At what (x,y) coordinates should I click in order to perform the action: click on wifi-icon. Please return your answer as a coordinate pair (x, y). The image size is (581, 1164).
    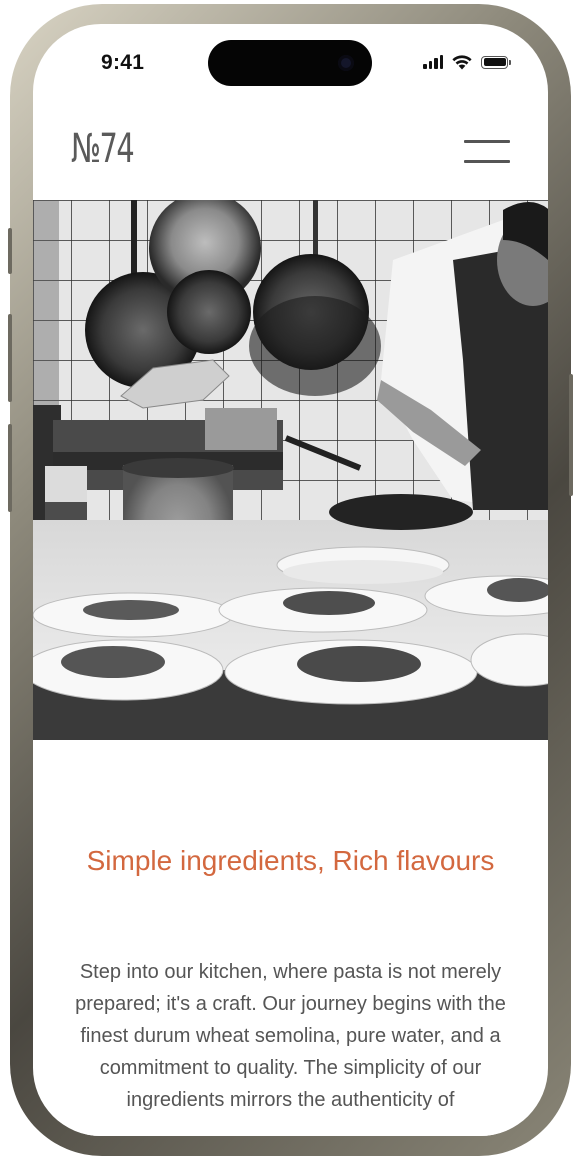
    Looking at the image, I should click on (462, 62).